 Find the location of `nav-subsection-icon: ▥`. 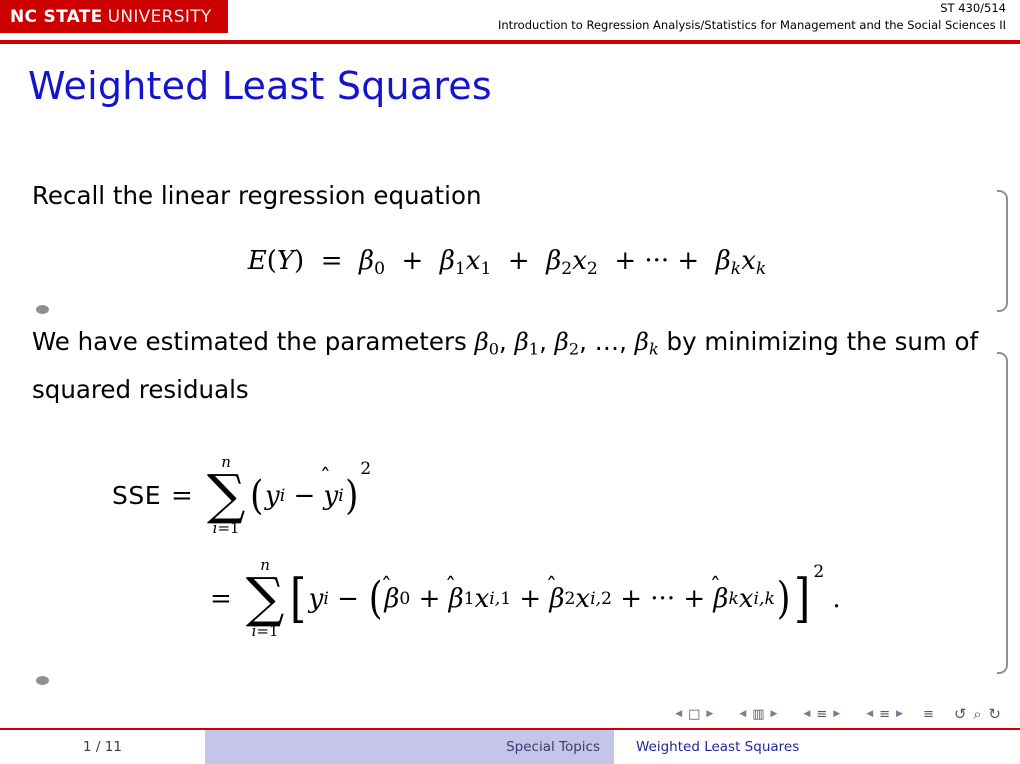

nav-subsection-icon: ▥ is located at coordinates (758, 714).